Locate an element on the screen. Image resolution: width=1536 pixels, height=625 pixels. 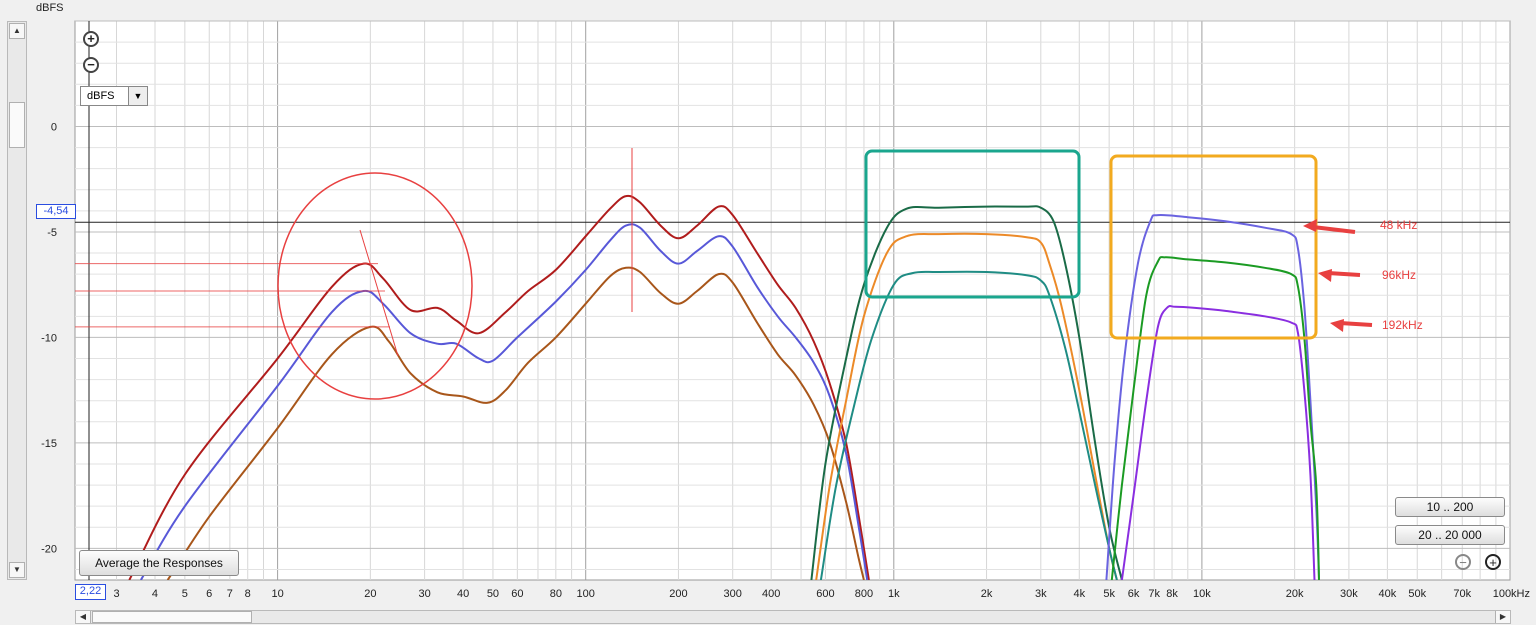
unit-select: dBFS ▼ is located at coordinates (114, 96).